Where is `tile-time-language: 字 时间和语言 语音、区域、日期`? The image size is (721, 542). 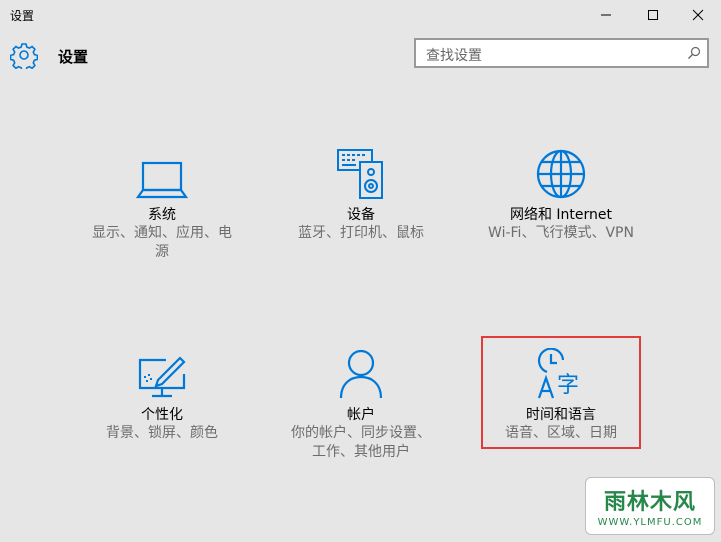 tile-time-language: 字 时间和语言 语音、区域、日期 is located at coordinates (561, 390).